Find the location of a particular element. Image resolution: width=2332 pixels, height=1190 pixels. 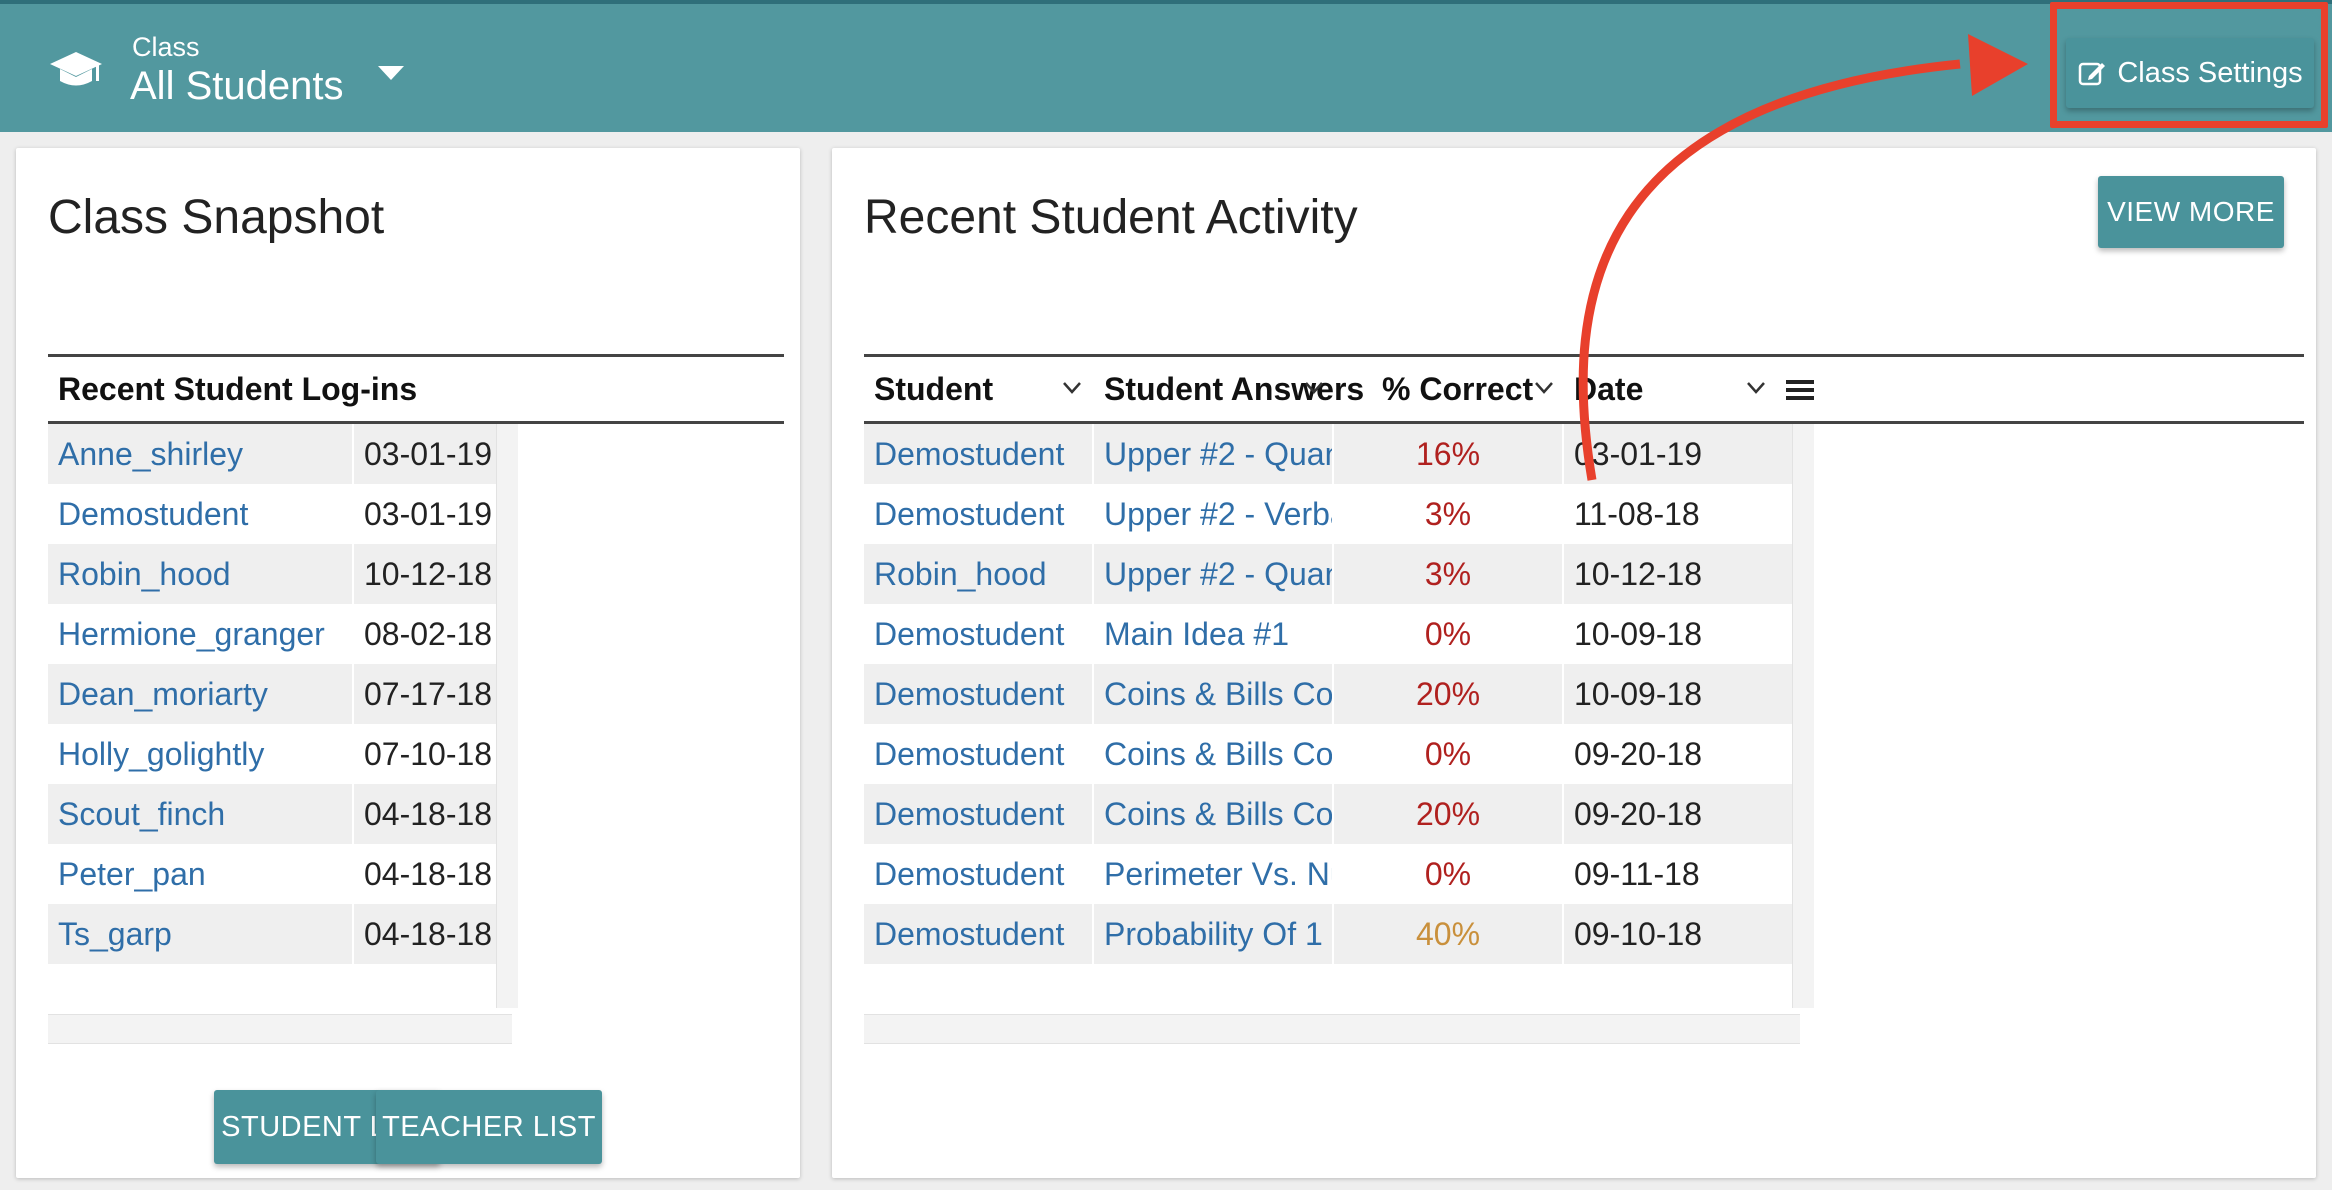

table-row: Demostudent 03-01-19 is located at coordinates (280, 514).